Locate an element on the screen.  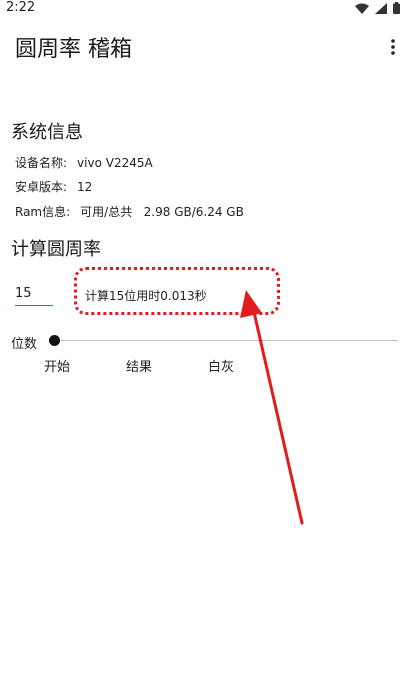
signal-icon is located at coordinates (381, 8).